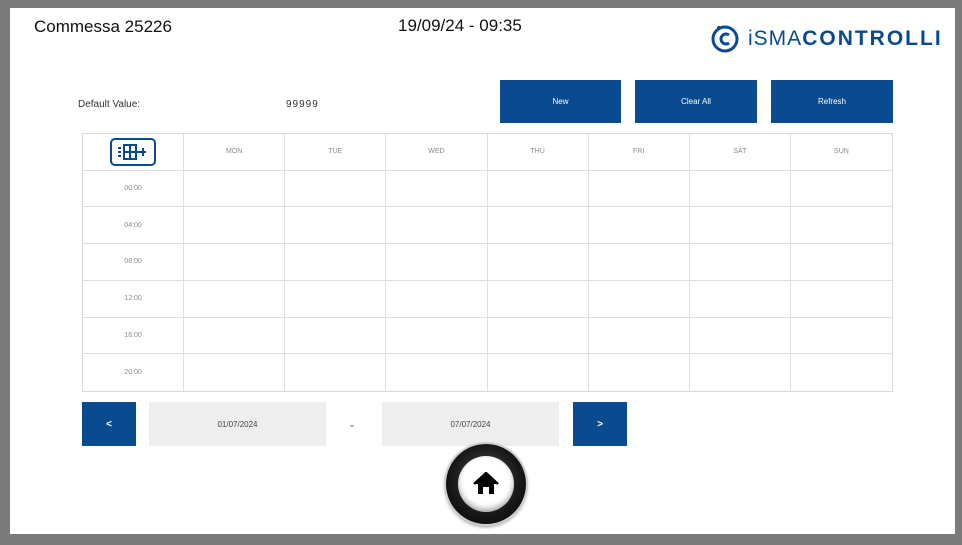 Image resolution: width=962 pixels, height=545 pixels. Describe the element at coordinates (237, 424) in the screenshot. I see `date-from-field: 01/07/2024` at that location.